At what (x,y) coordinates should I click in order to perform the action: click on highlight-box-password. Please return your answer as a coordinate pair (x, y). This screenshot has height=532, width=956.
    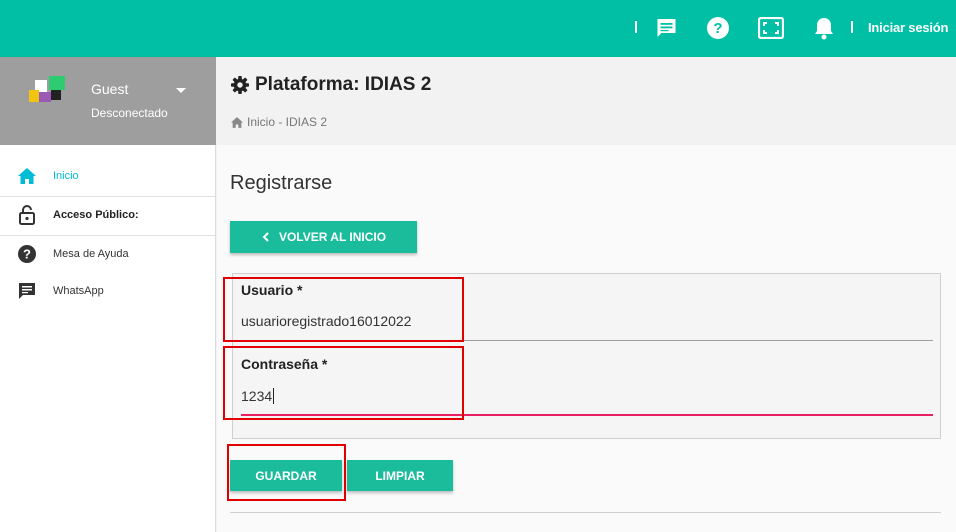
    Looking at the image, I should click on (343, 383).